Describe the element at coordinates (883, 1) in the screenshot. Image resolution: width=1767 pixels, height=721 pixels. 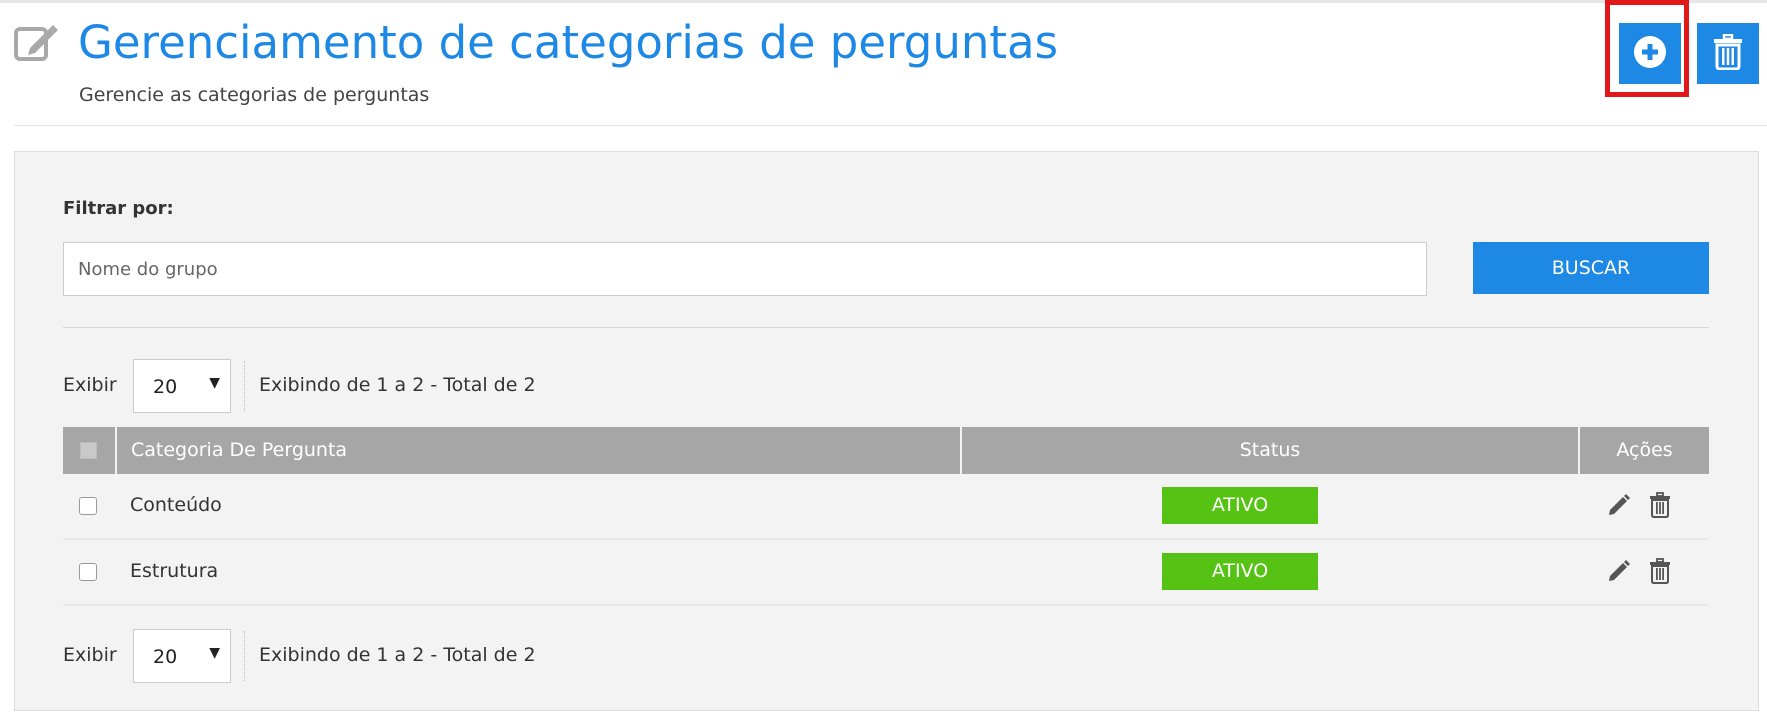
I see `top-border` at that location.